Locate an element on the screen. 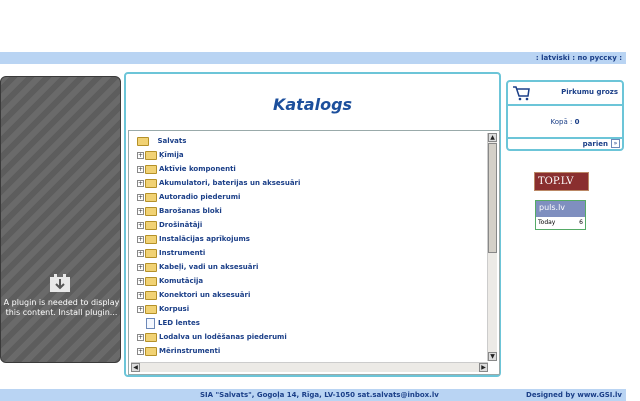 The image size is (640, 401). tree-item-label: Mērinstrumenti is located at coordinates (190, 351).